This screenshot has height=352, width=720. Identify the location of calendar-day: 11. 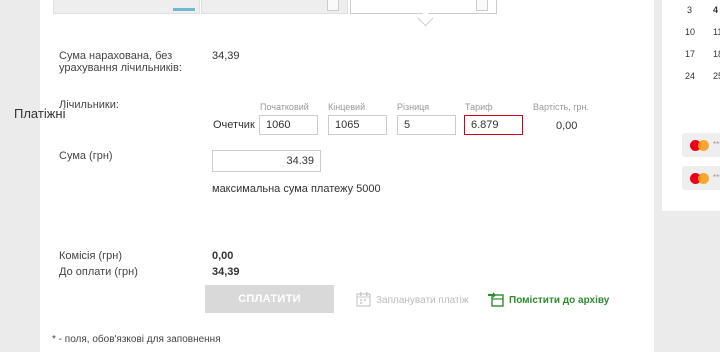
(716, 32).